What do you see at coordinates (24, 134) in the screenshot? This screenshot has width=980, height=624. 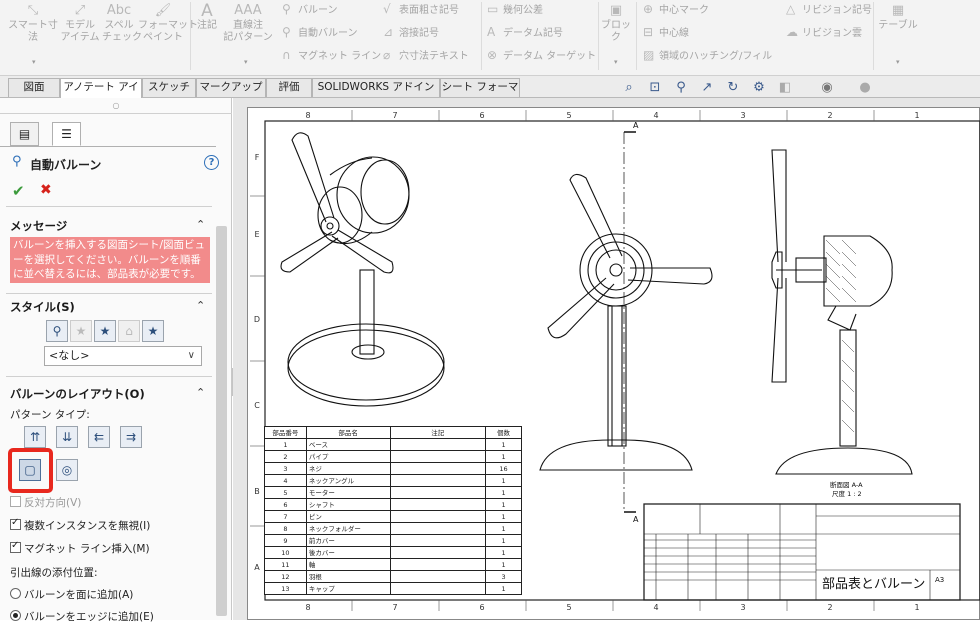 I see `feature-manager-tab: ▤` at bounding box center [24, 134].